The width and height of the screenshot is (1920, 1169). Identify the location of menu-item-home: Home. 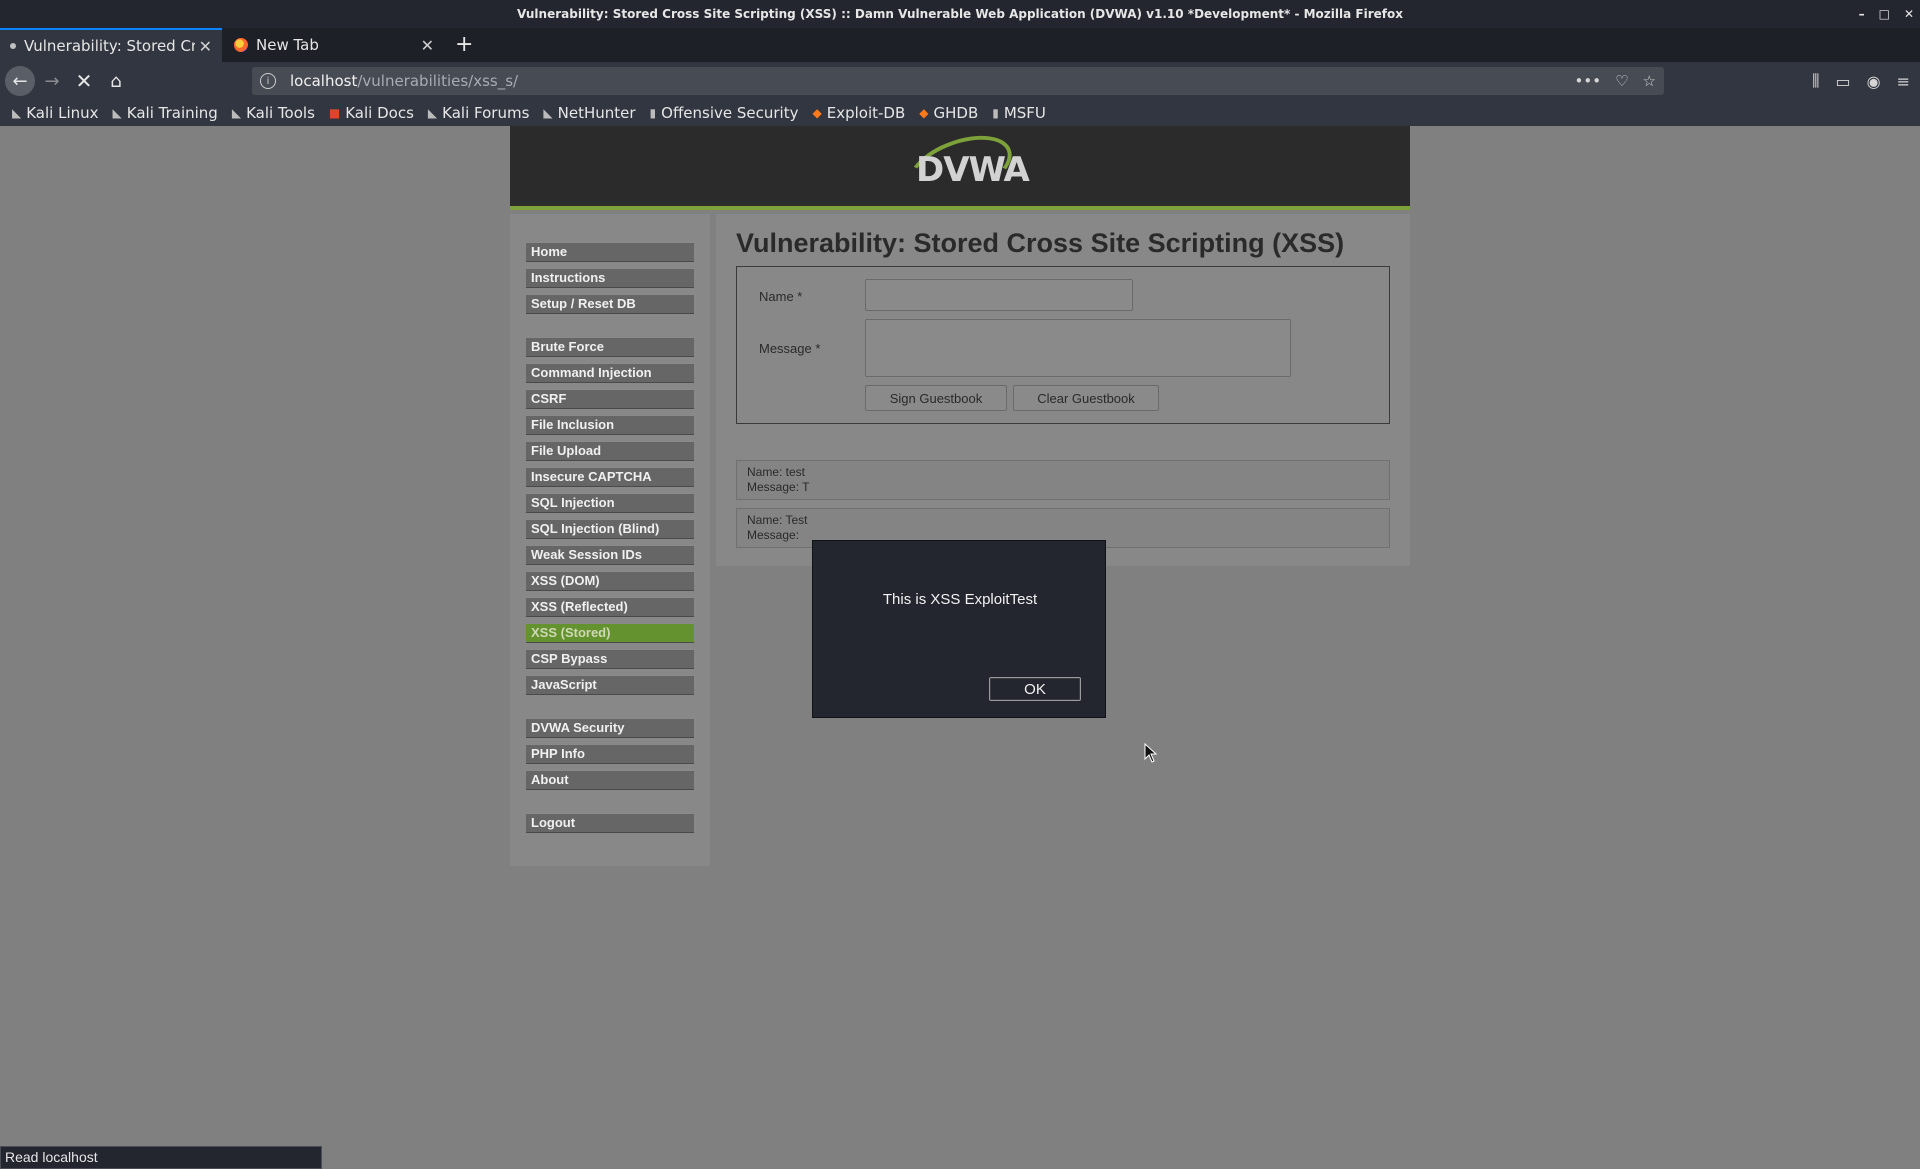
(610, 252).